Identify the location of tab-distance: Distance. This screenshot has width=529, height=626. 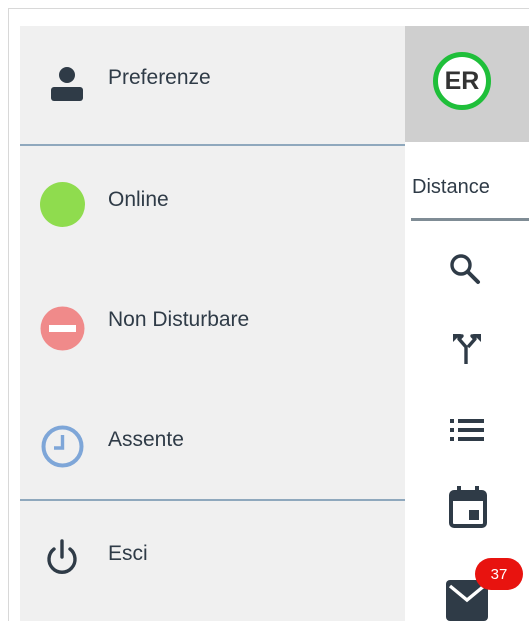
(451, 187).